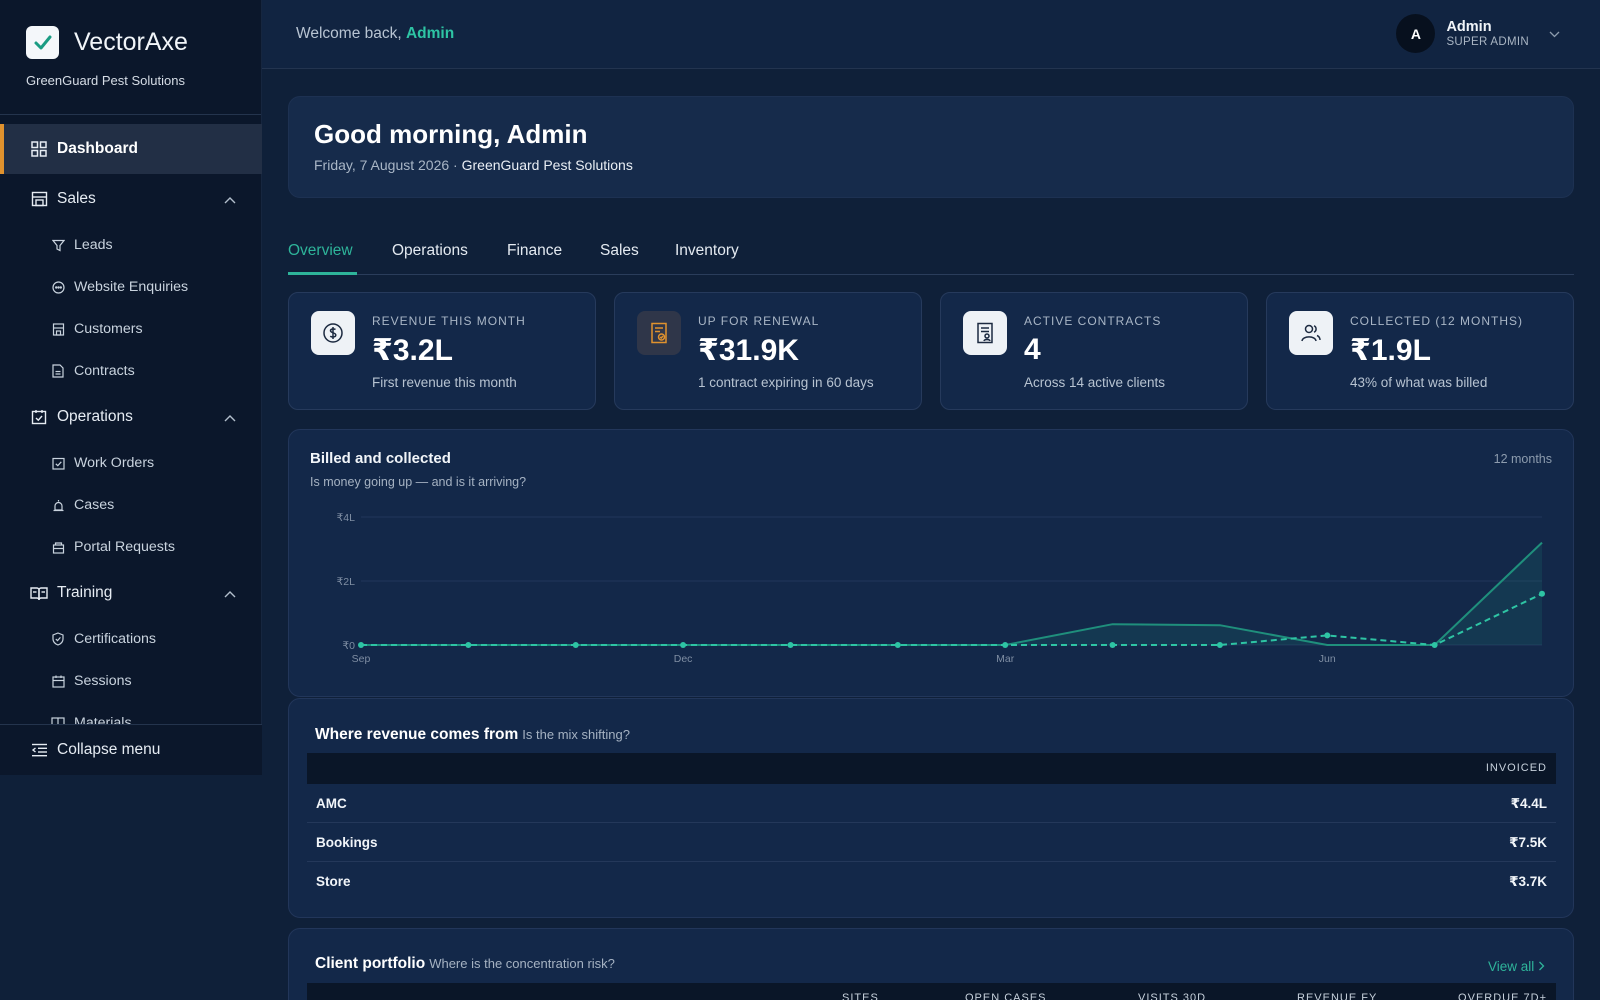  What do you see at coordinates (131, 713) in the screenshot?
I see `sidebar-item-materials: Materials` at bounding box center [131, 713].